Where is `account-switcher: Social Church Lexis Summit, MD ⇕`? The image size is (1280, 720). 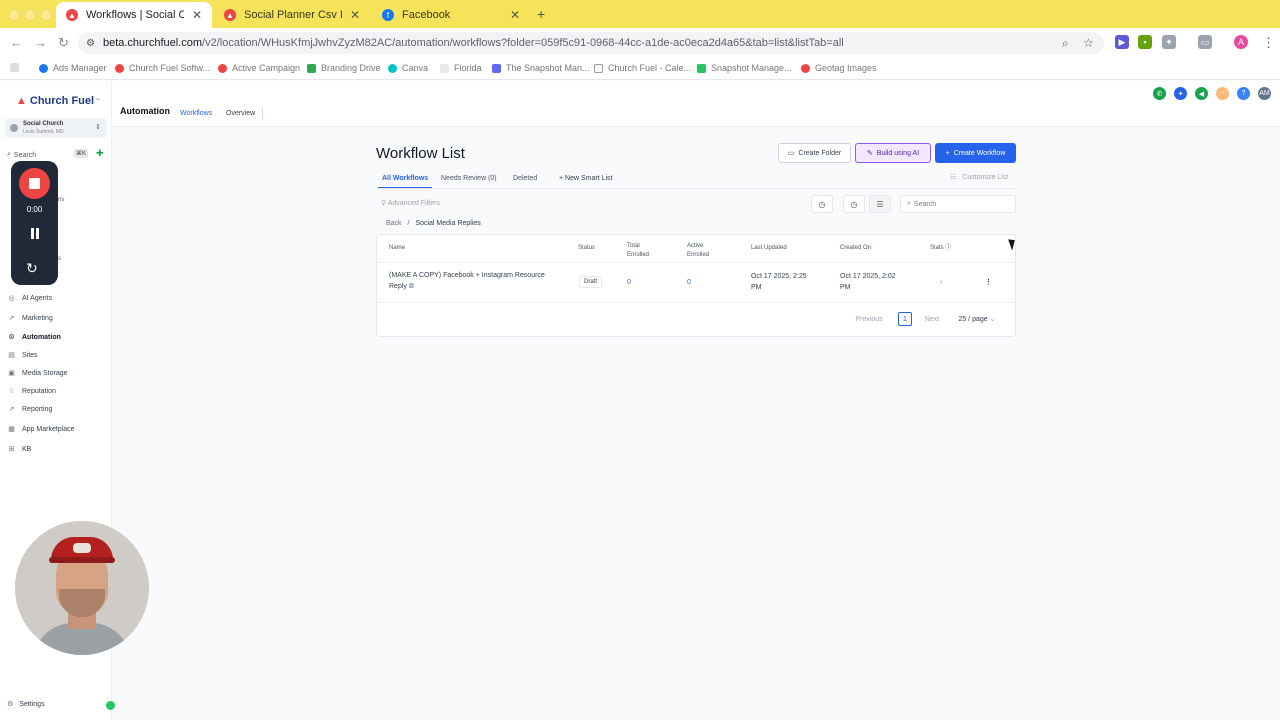
account-switcher: Social Church Lexis Summit, MD ⇕ is located at coordinates (56, 128).